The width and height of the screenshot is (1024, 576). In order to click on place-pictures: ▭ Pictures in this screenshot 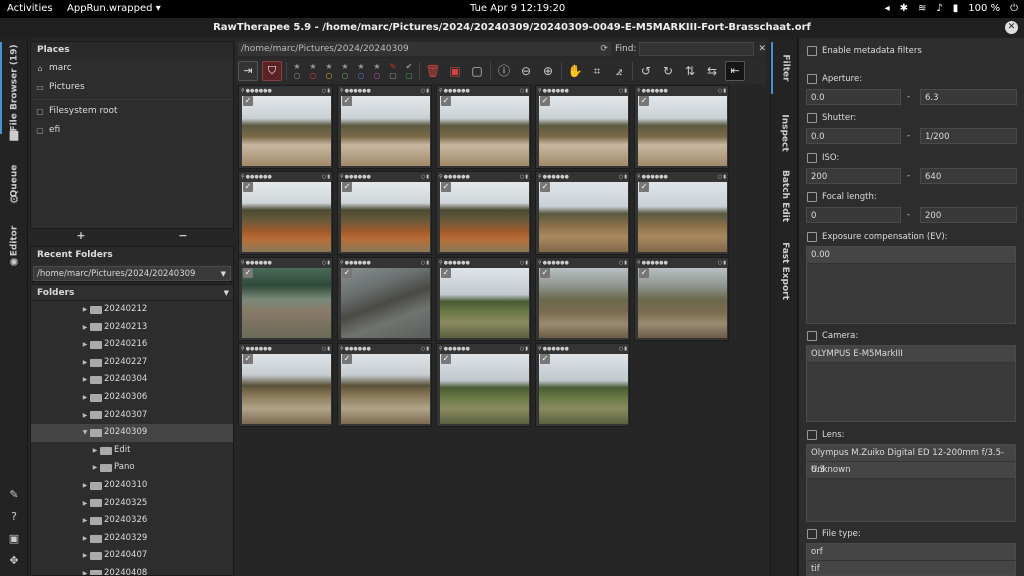, I will do `click(132, 87)`.